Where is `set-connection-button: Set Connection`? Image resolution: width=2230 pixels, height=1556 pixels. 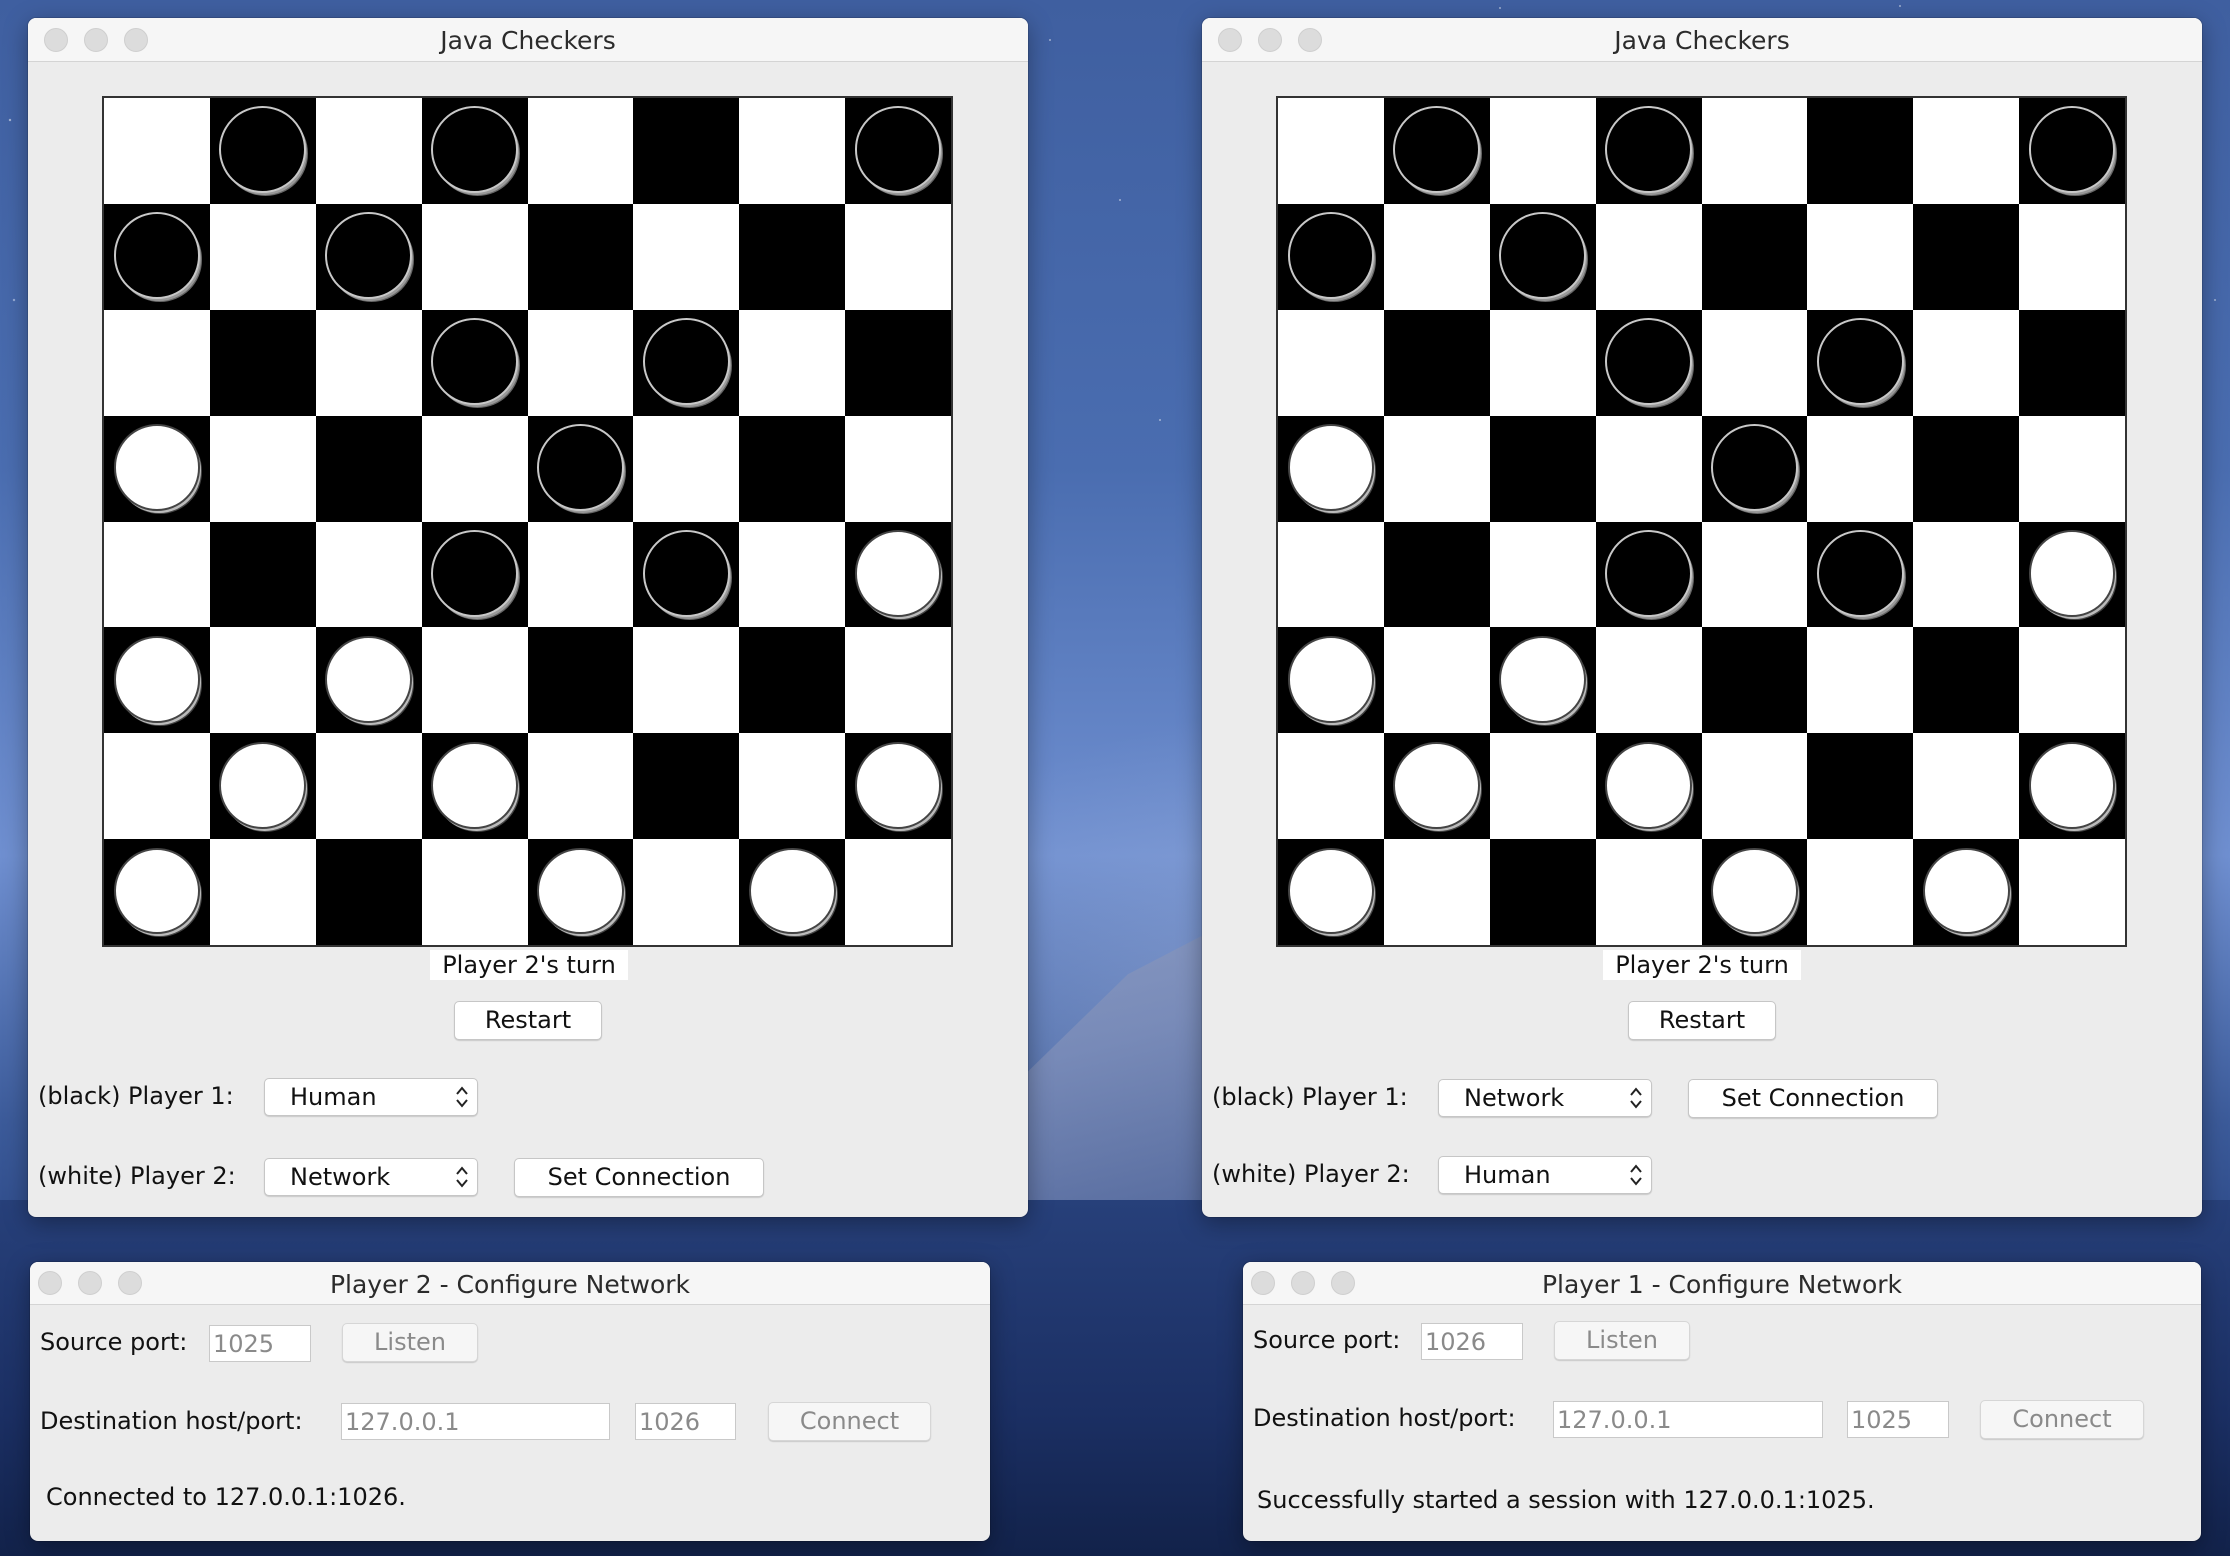 set-connection-button: Set Connection is located at coordinates (1813, 1098).